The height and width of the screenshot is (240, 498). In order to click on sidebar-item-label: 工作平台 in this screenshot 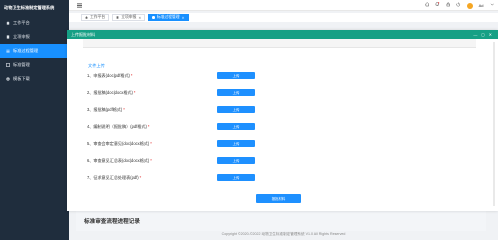, I will do `click(21, 22)`.